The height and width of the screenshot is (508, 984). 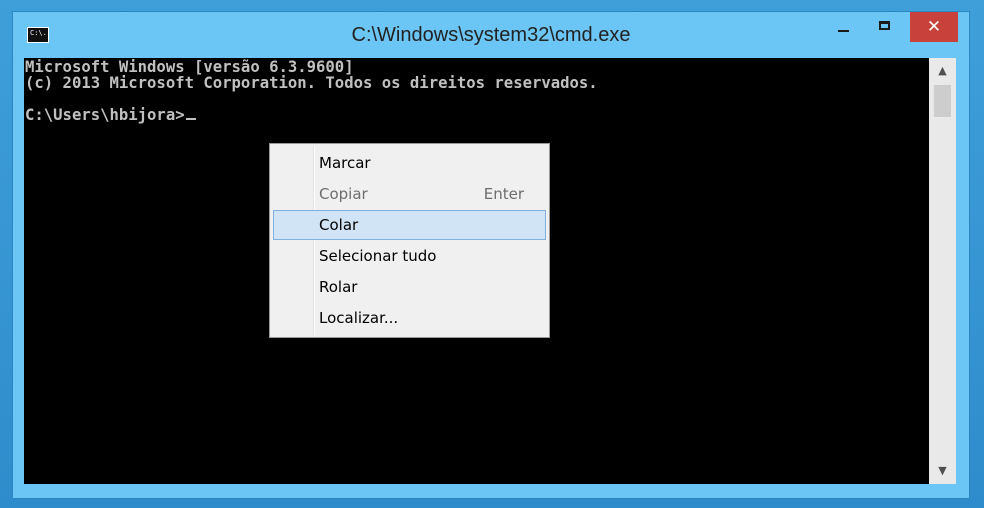 What do you see at coordinates (190, 119) in the screenshot?
I see `text-cursor` at bounding box center [190, 119].